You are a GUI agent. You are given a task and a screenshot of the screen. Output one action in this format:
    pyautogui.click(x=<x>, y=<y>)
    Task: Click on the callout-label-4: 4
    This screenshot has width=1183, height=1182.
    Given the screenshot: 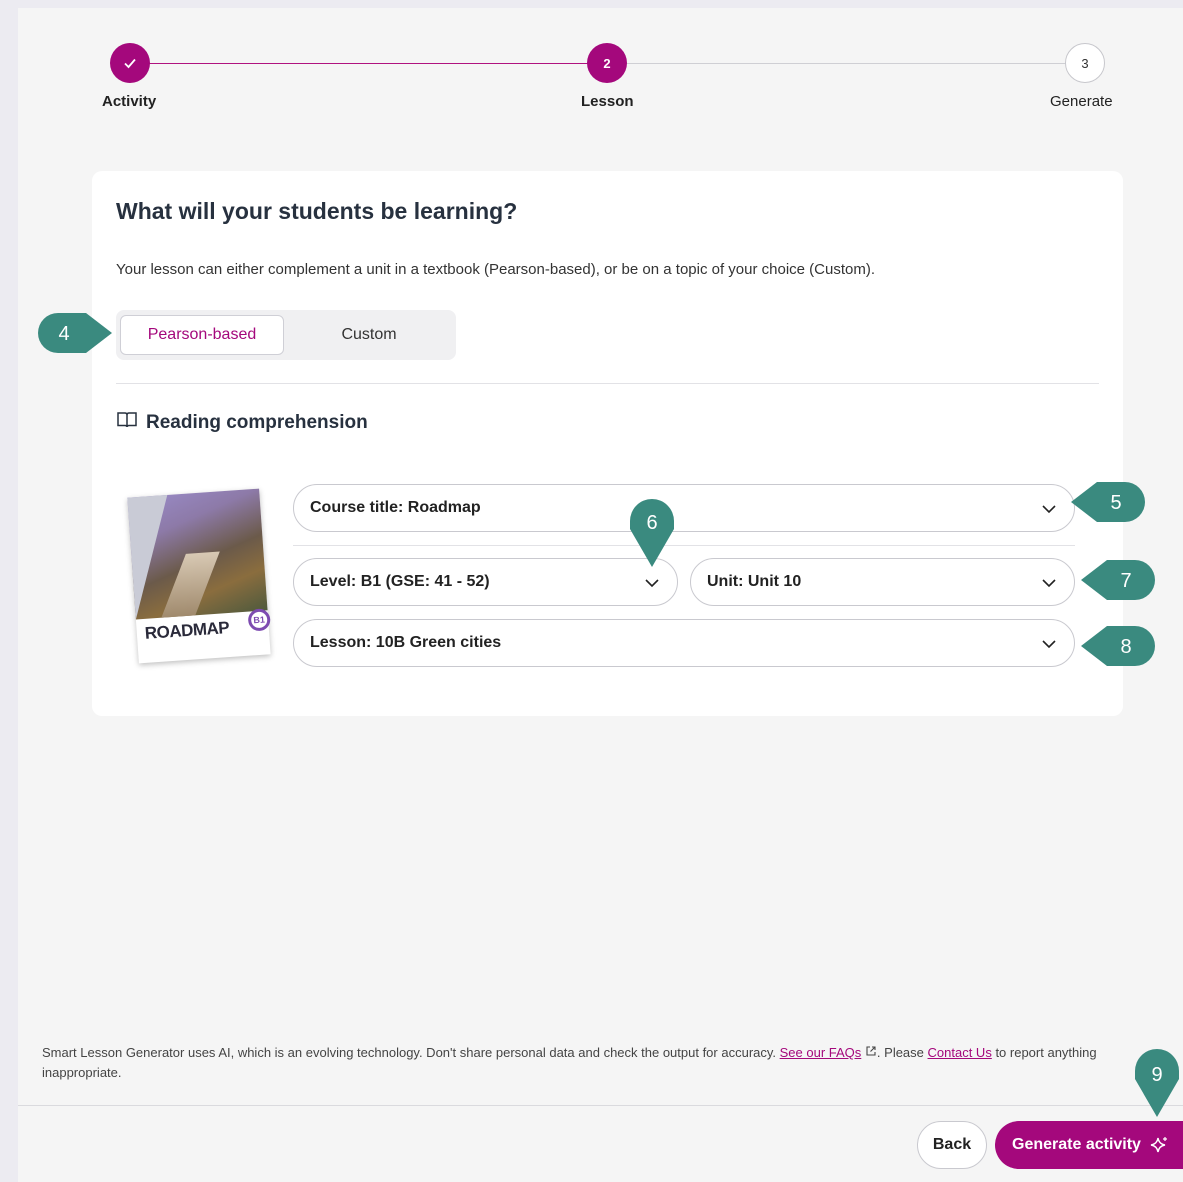 What is the action you would take?
    pyautogui.click(x=63, y=334)
    